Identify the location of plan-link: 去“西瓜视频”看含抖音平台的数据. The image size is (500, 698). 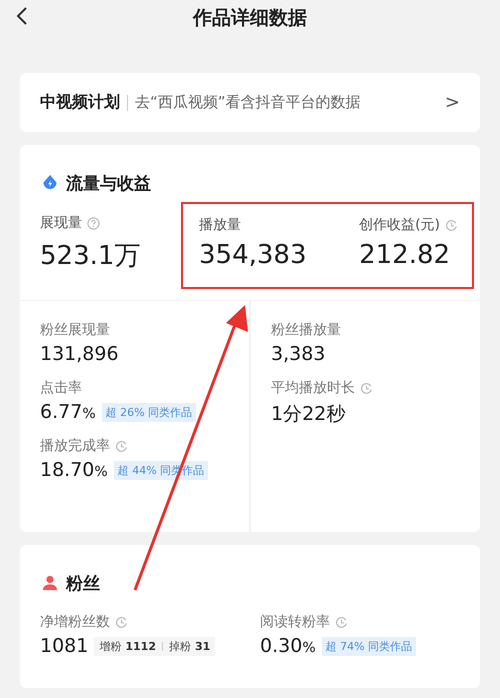
(248, 102).